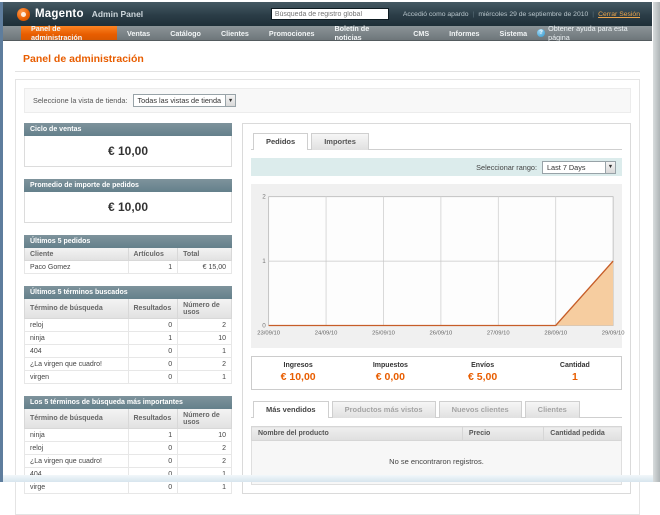  Describe the element at coordinates (281, 141) in the screenshot. I see `tab-orders: Pedidos` at that location.